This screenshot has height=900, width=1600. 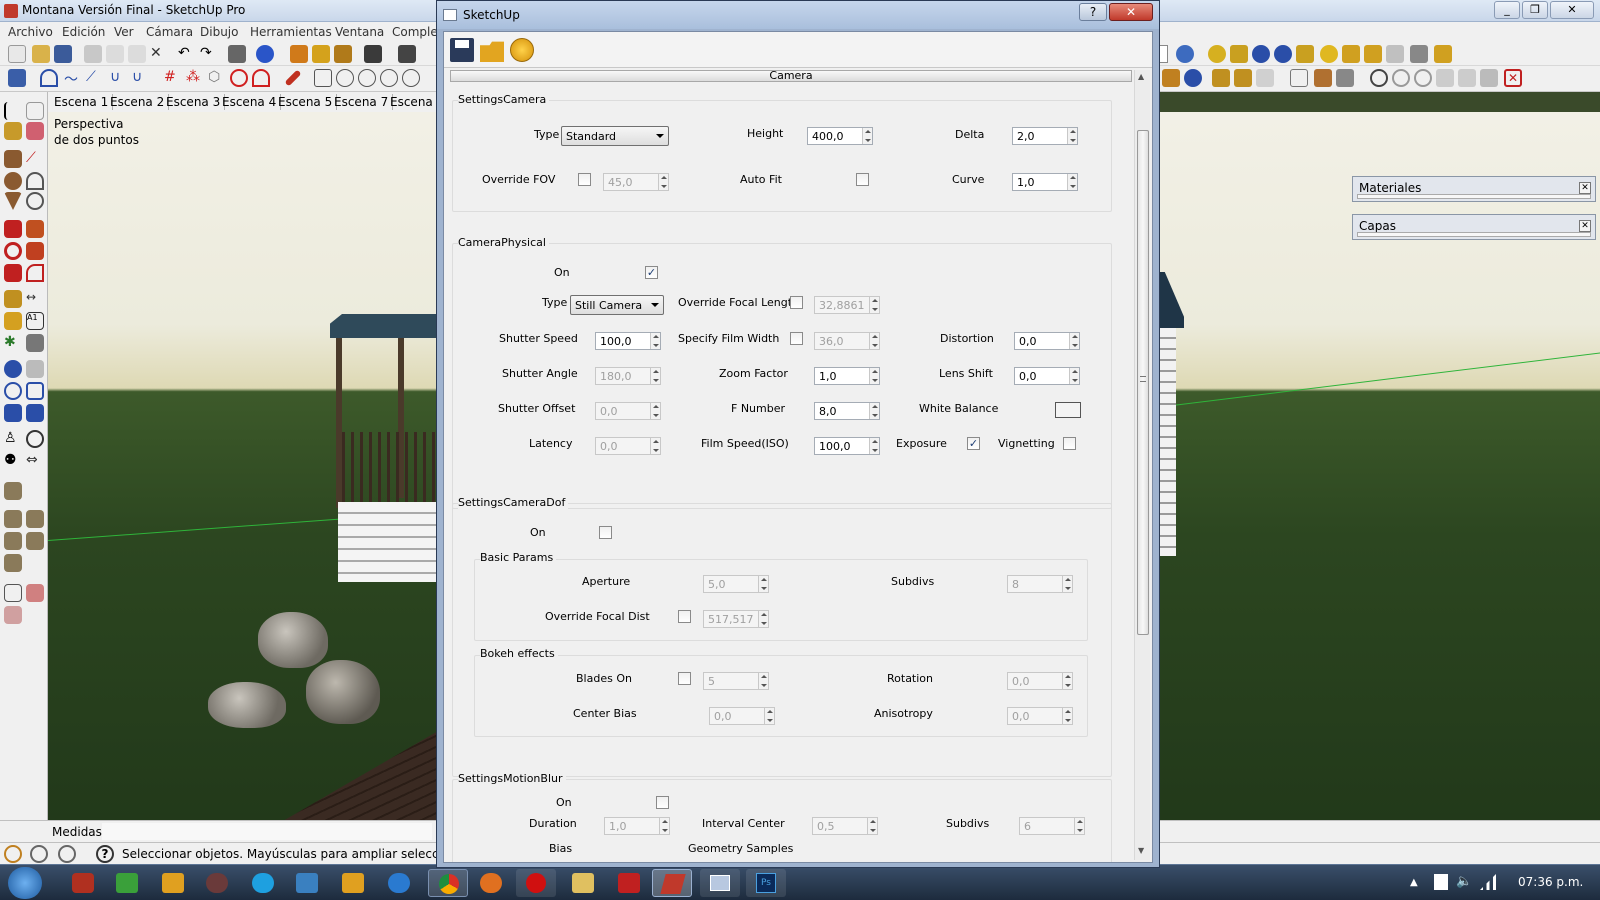 I want to click on lens-shift-input: 0,0, so click(x=1047, y=376).